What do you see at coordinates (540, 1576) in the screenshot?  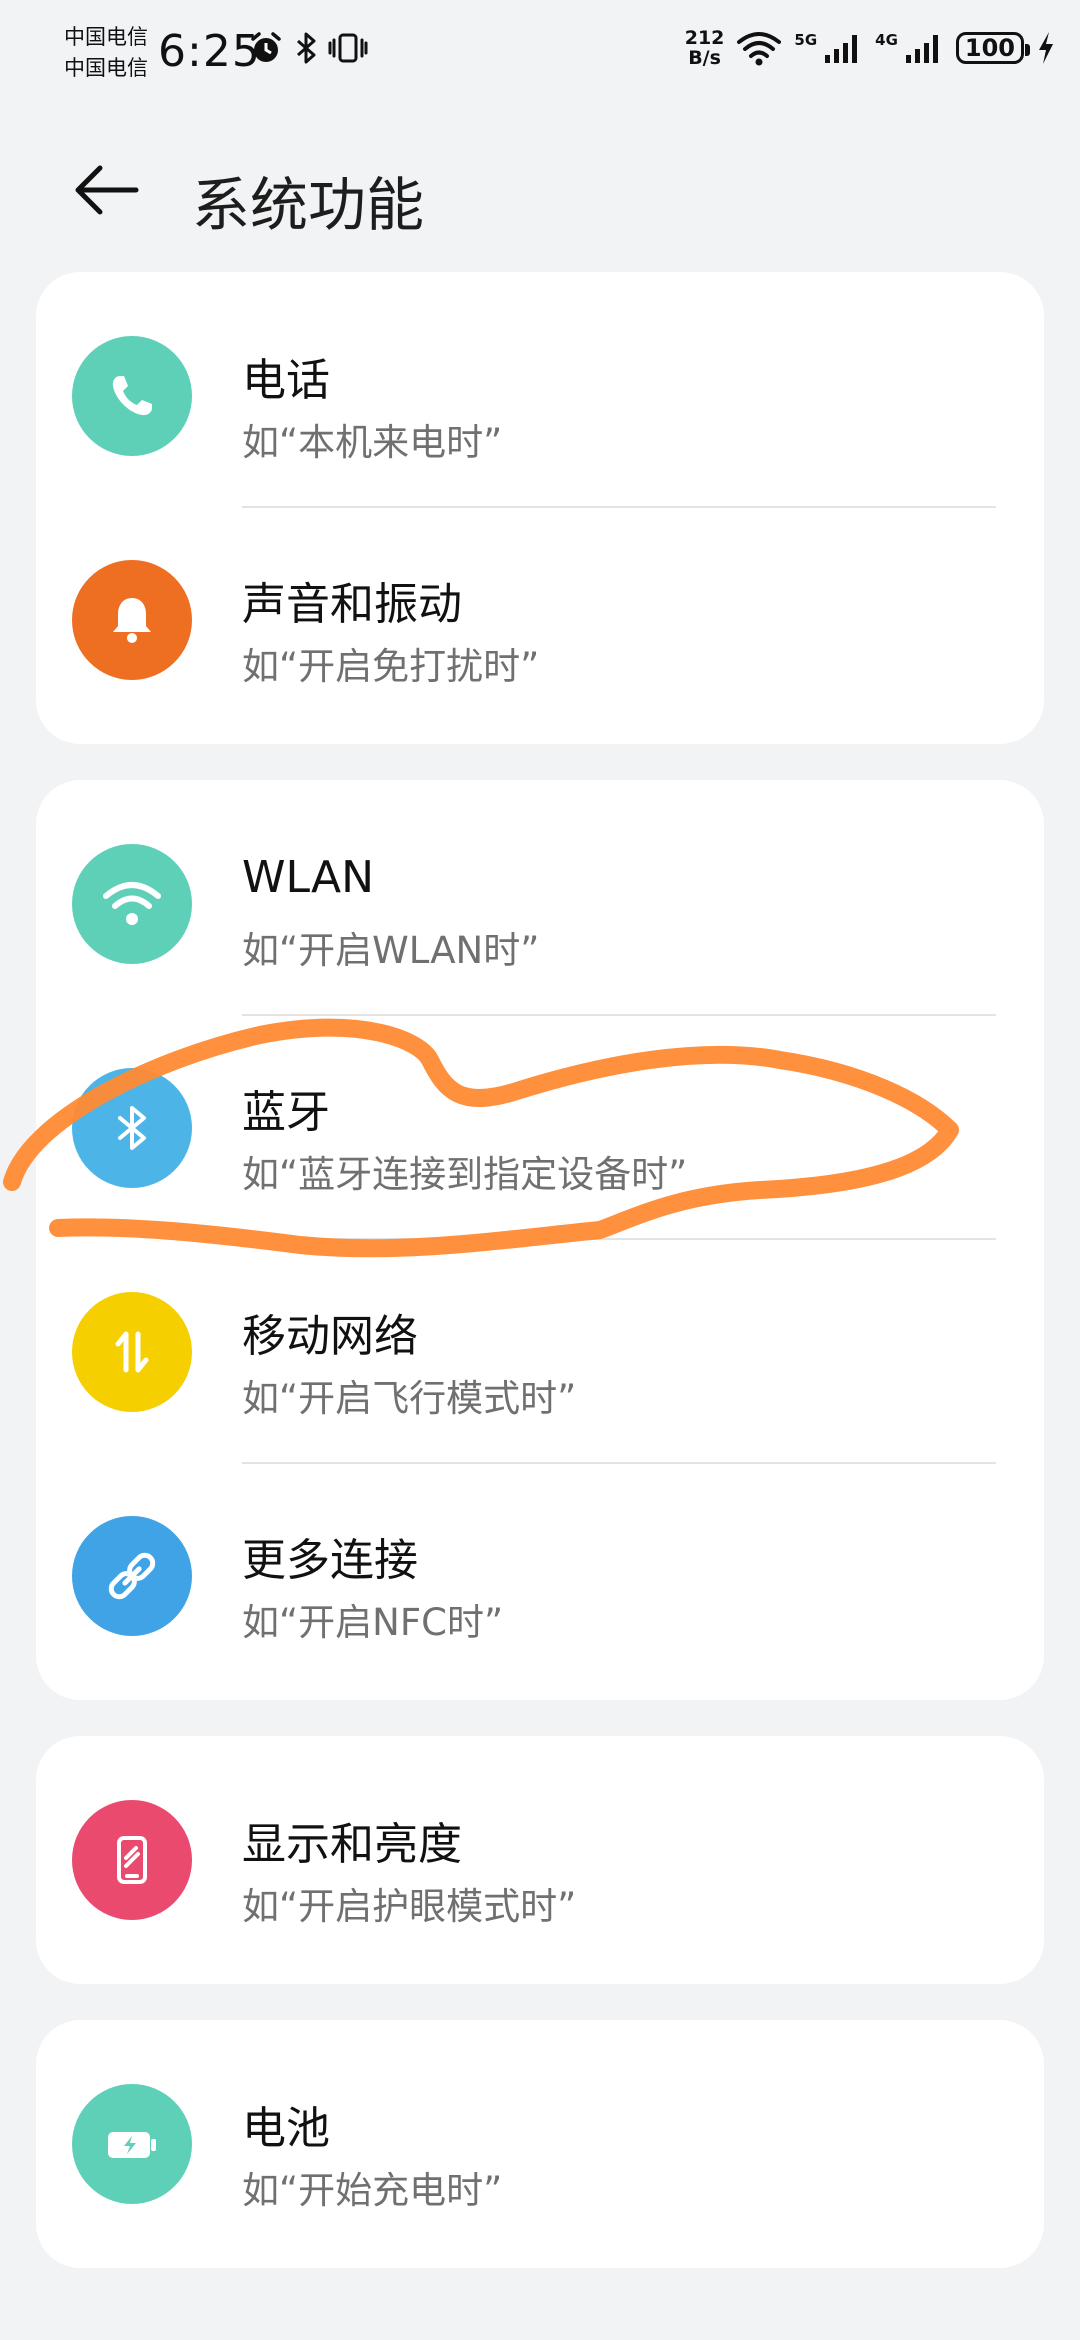 I see `list-item-more-connections: 更多连接 如“开启NFC时”` at bounding box center [540, 1576].